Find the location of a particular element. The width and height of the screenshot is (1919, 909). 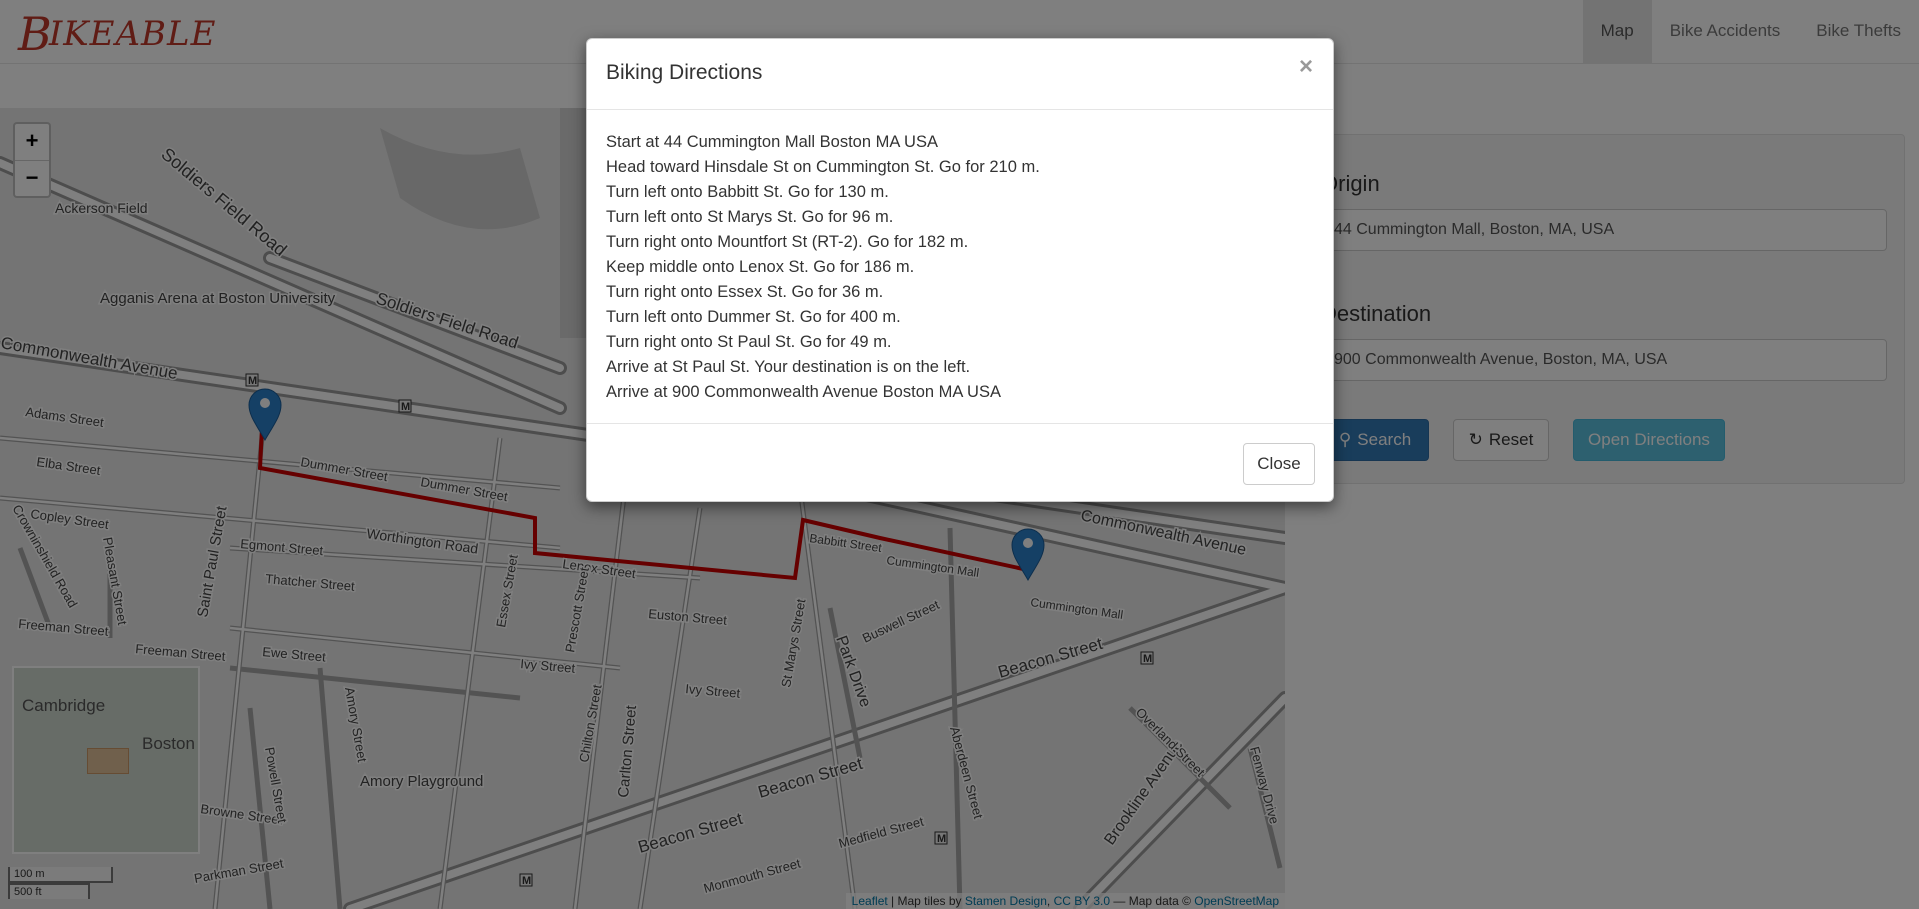

close-icon: × is located at coordinates (1306, 67).